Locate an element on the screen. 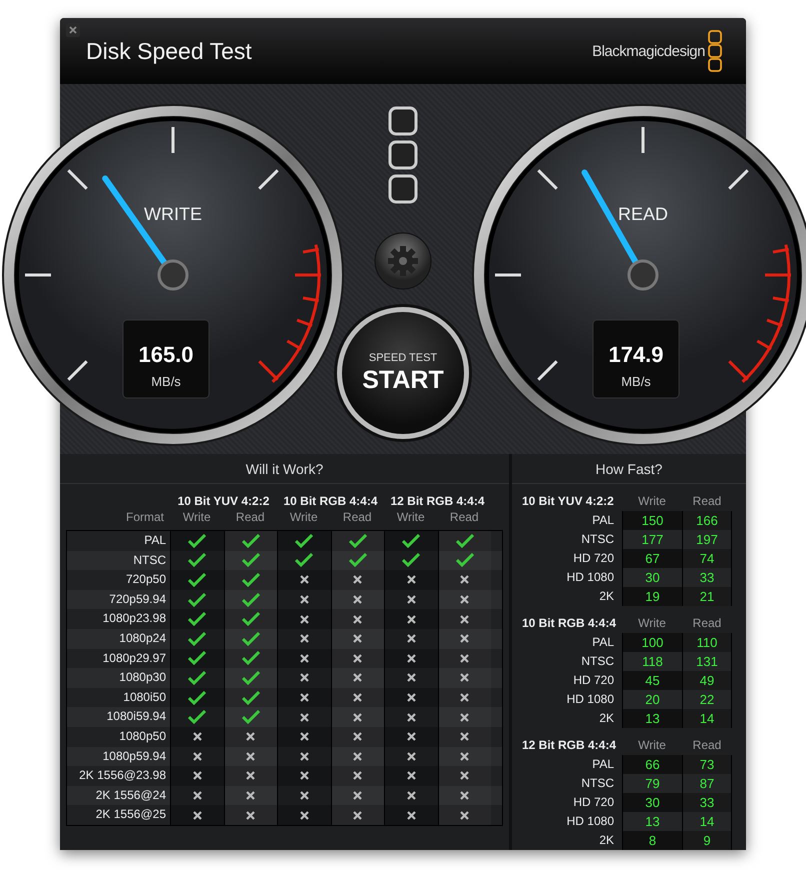  speed-cell: 131 is located at coordinates (707, 661).